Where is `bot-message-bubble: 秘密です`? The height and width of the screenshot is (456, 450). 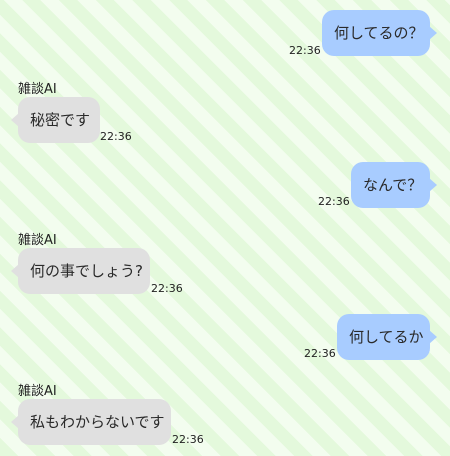
bot-message-bubble: 秘密です is located at coordinates (55, 120).